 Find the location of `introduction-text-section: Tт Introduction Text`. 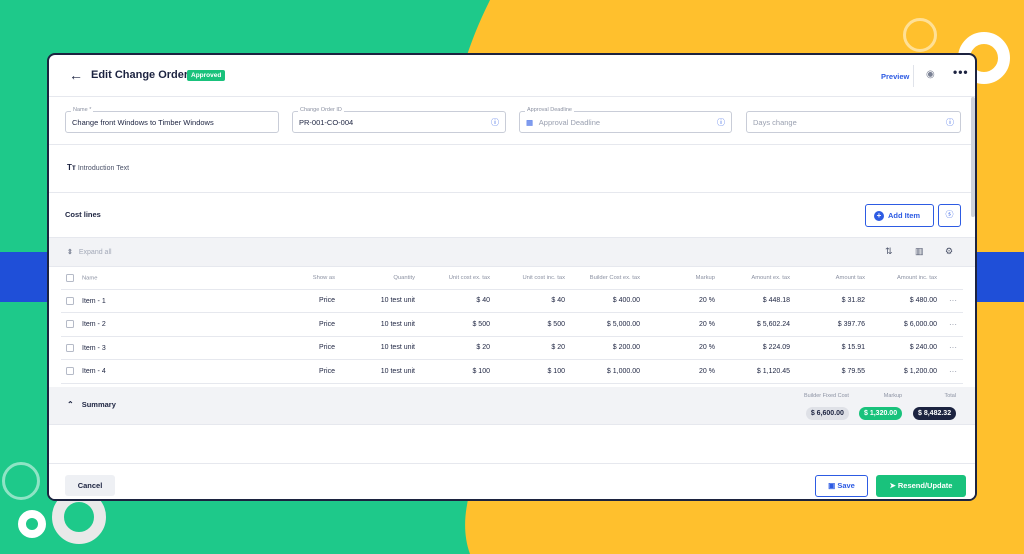

introduction-text-section: Tт Introduction Text is located at coordinates (512, 169).